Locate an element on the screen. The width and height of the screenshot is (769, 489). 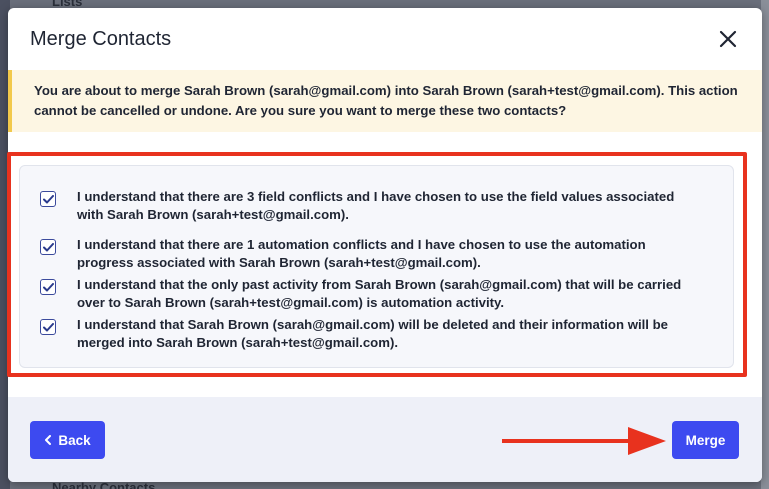
close-button is located at coordinates (728, 39).